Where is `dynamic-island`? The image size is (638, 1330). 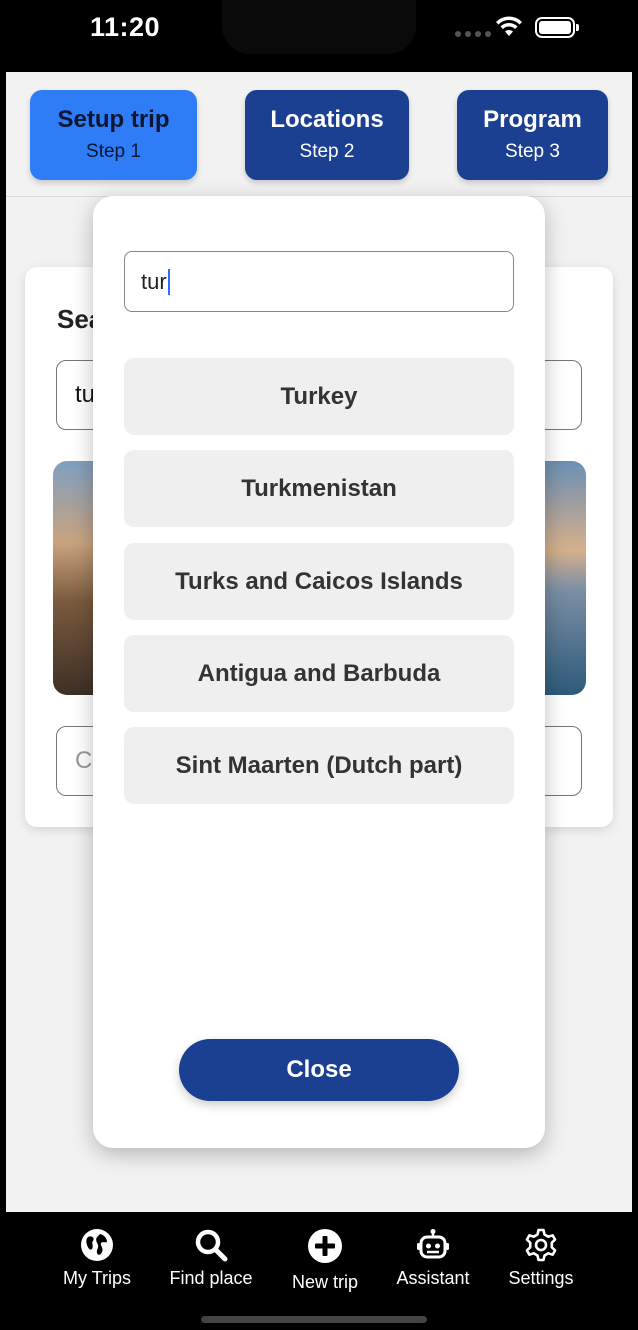 dynamic-island is located at coordinates (319, 27).